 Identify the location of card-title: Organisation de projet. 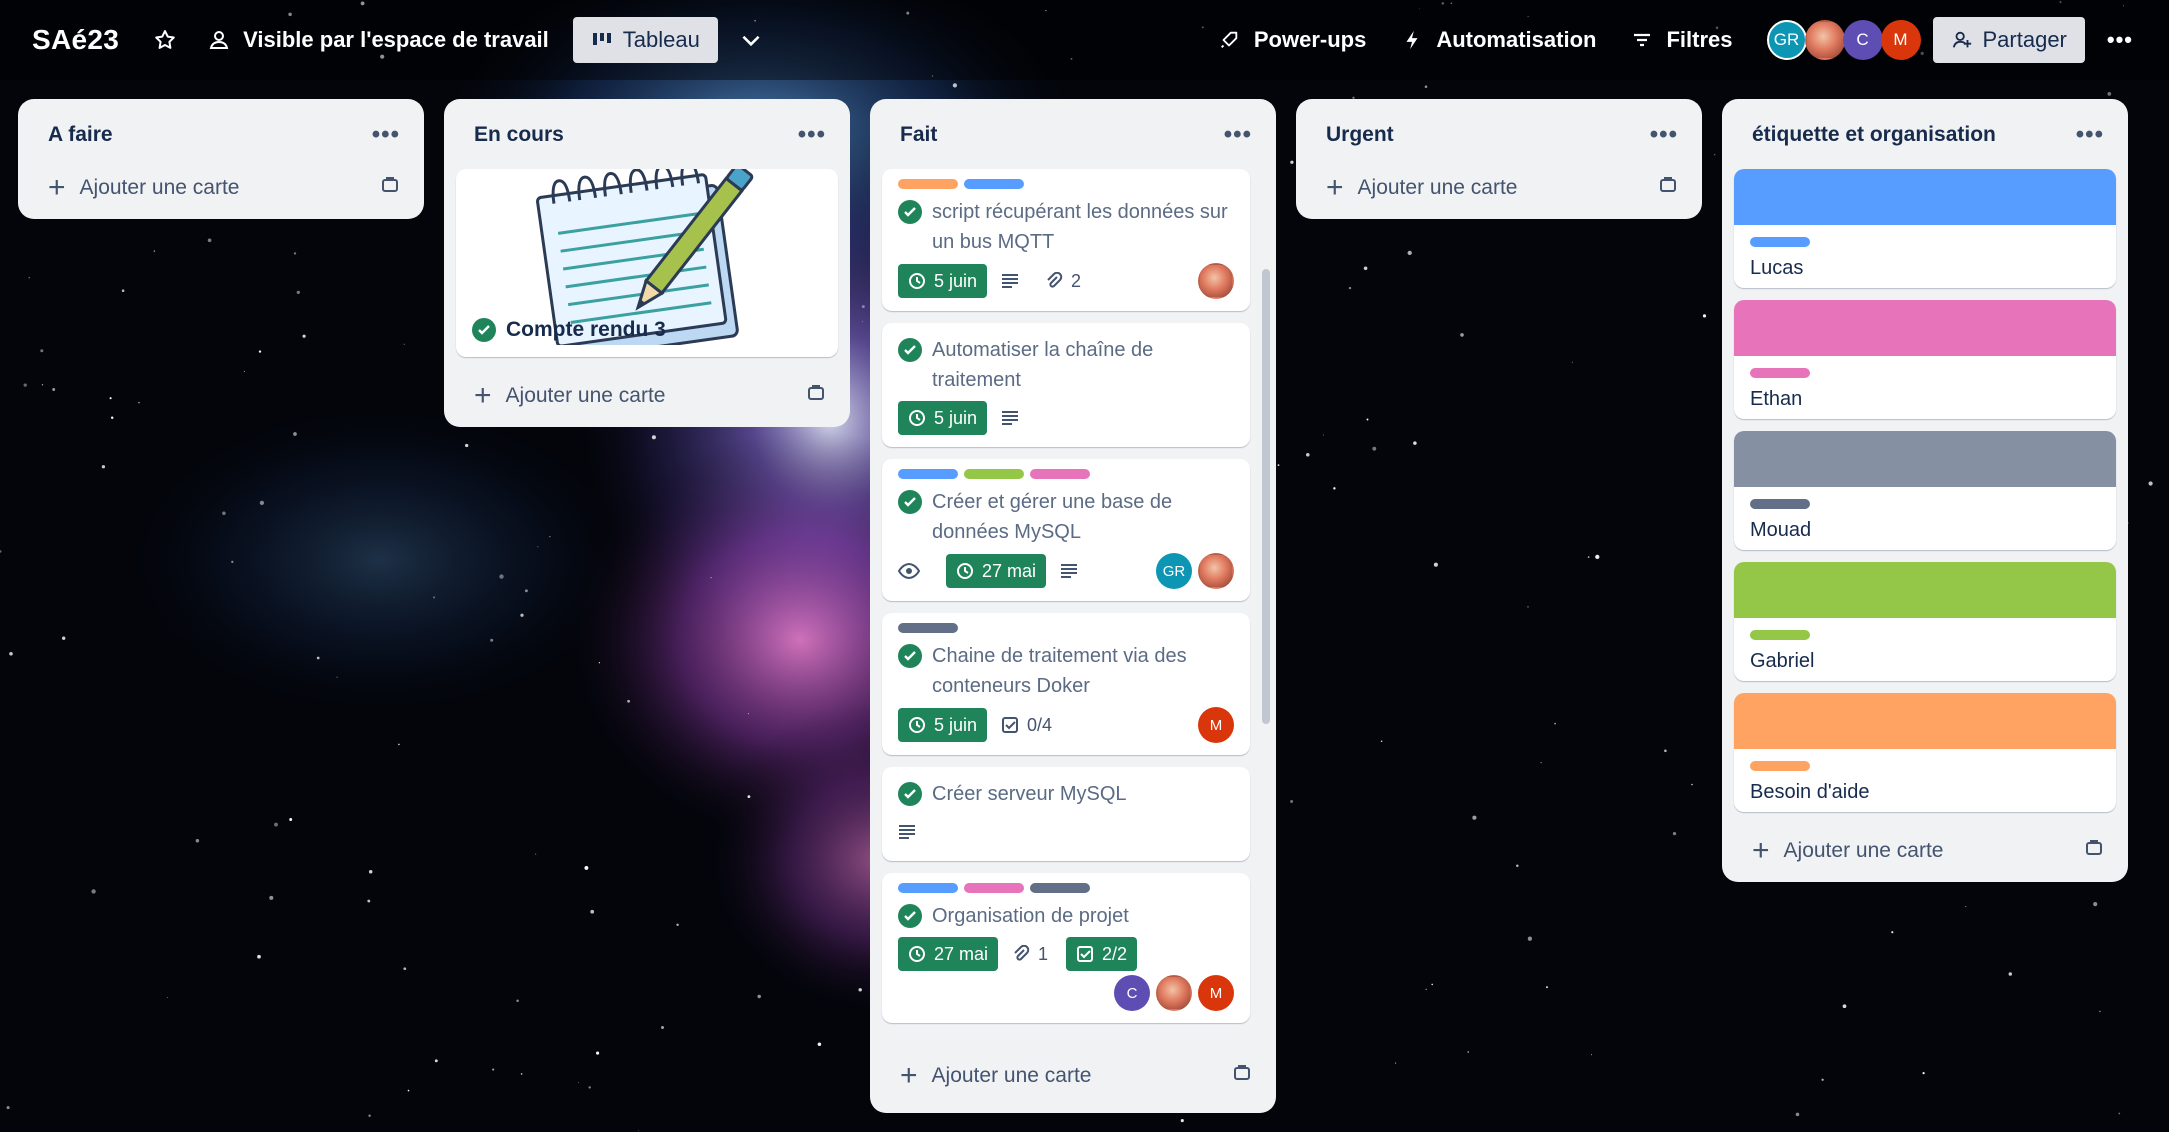
(1066, 916).